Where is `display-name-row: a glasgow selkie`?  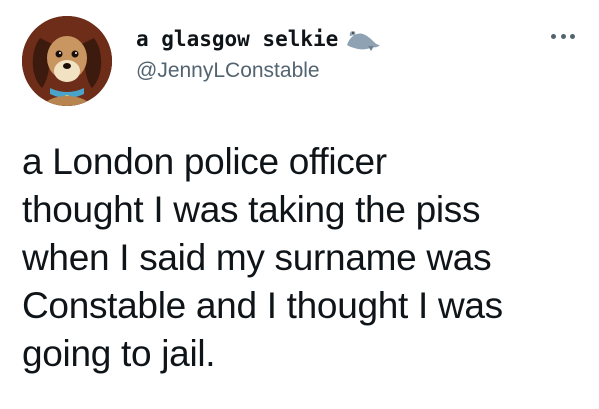 display-name-row: a glasgow selkie is located at coordinates (259, 39).